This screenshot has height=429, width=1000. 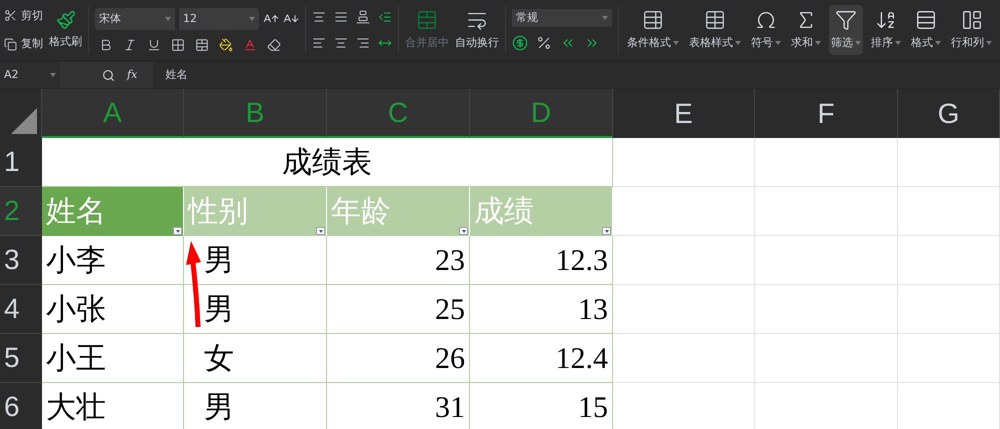 I want to click on name-box: A2, so click(x=30, y=75).